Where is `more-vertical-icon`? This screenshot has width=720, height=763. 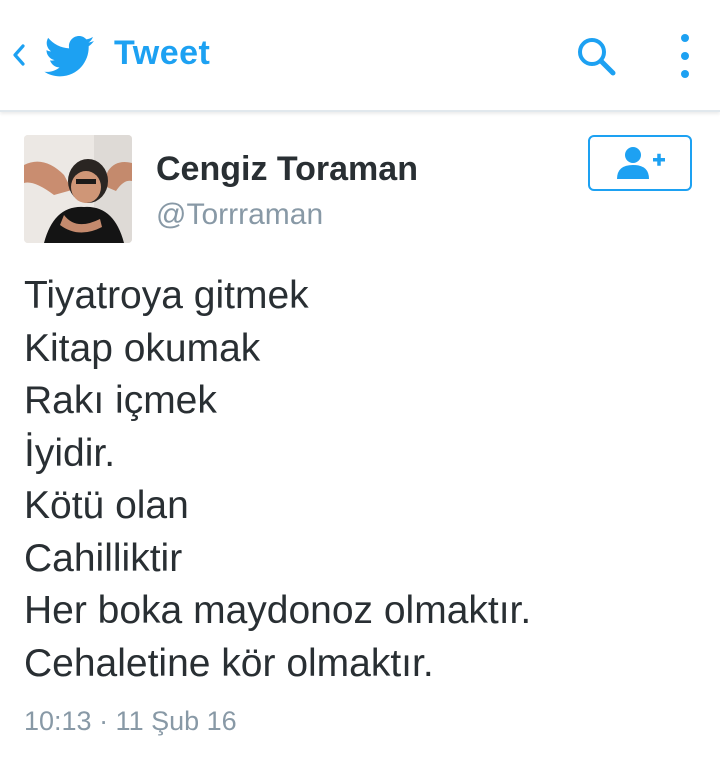 more-vertical-icon is located at coordinates (685, 56).